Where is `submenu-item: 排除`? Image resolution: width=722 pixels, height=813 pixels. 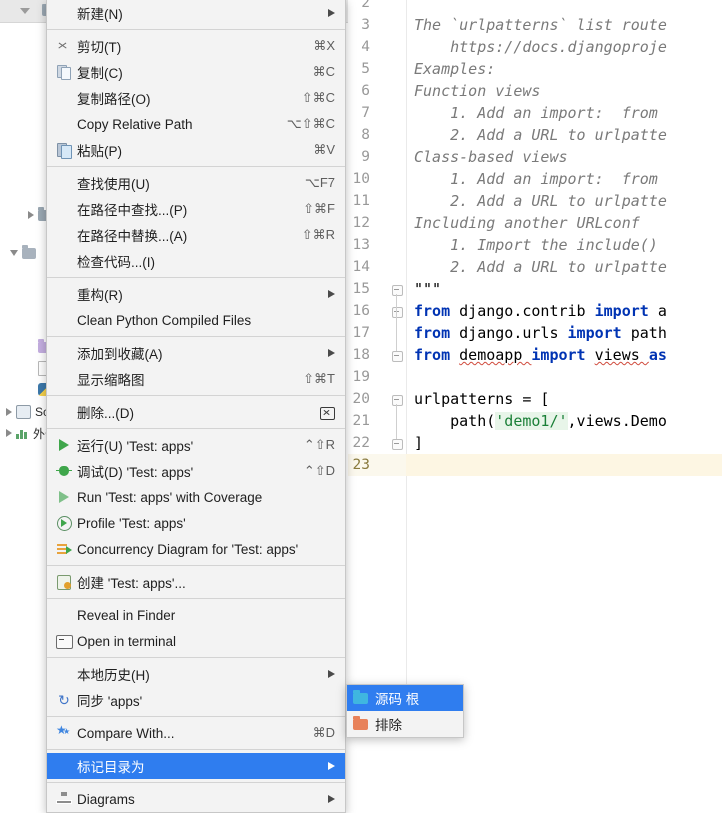 submenu-item: 排除 is located at coordinates (405, 724).